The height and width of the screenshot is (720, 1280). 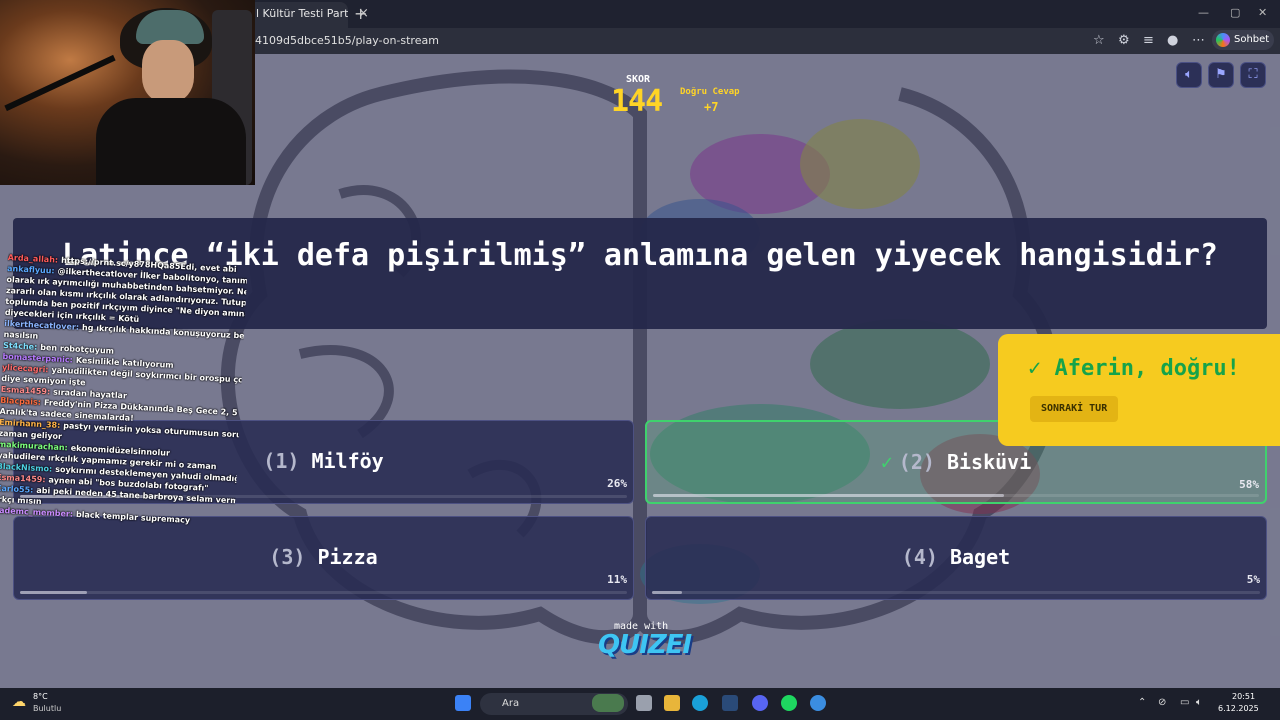 What do you see at coordinates (17, 489) in the screenshot?
I see `chat-username: Carlo55:` at bounding box center [17, 489].